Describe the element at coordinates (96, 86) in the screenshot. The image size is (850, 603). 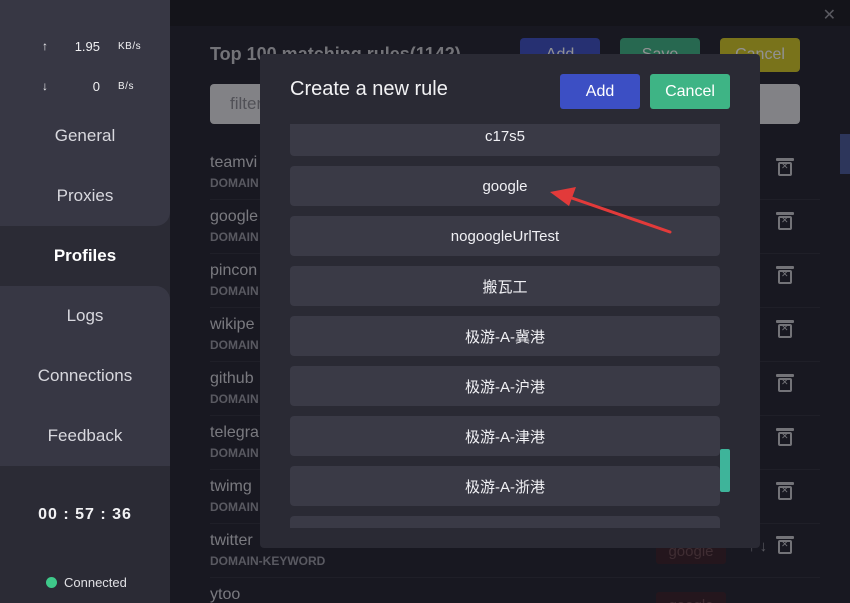
I see `download-speed-value: 0` at that location.